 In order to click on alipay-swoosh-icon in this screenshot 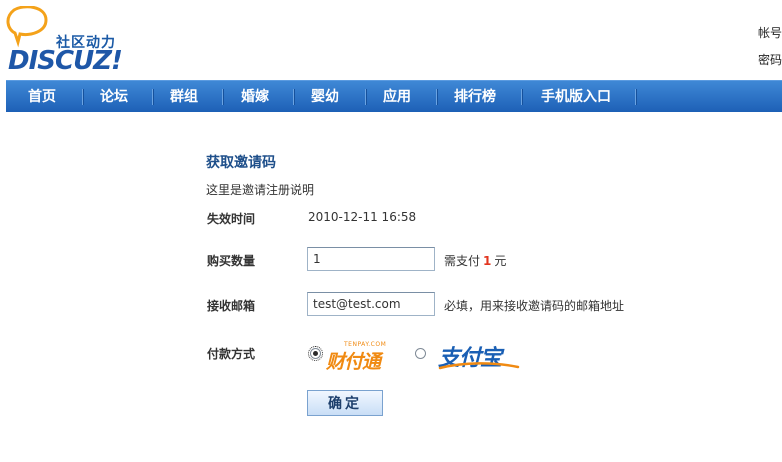, I will do `click(479, 366)`.